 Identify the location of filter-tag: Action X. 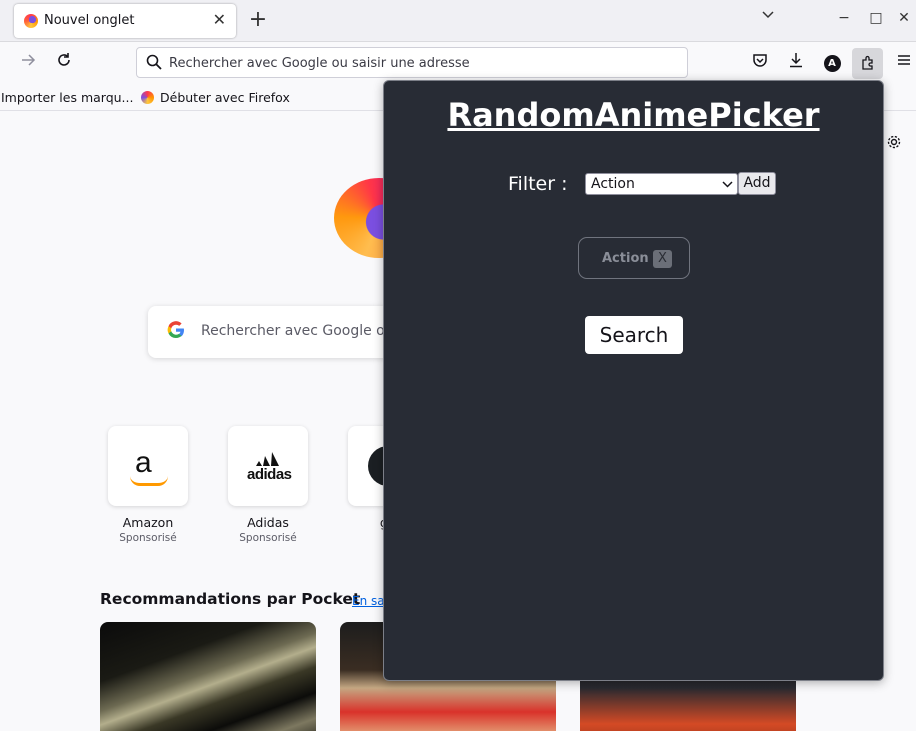
(634, 258).